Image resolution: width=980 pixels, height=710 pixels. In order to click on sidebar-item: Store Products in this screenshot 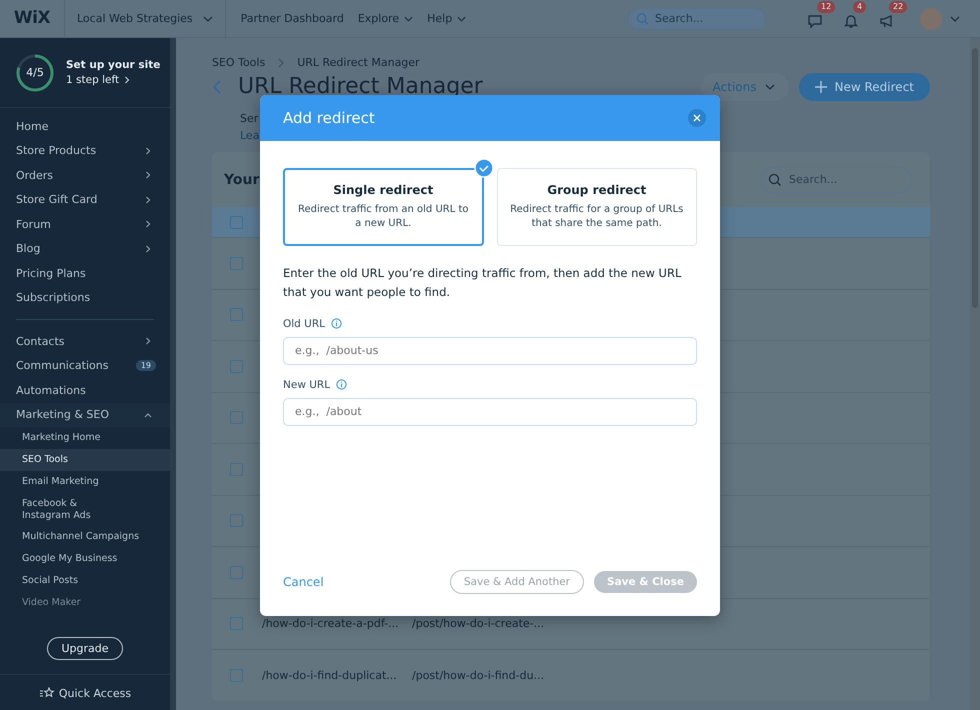, I will do `click(85, 150)`.